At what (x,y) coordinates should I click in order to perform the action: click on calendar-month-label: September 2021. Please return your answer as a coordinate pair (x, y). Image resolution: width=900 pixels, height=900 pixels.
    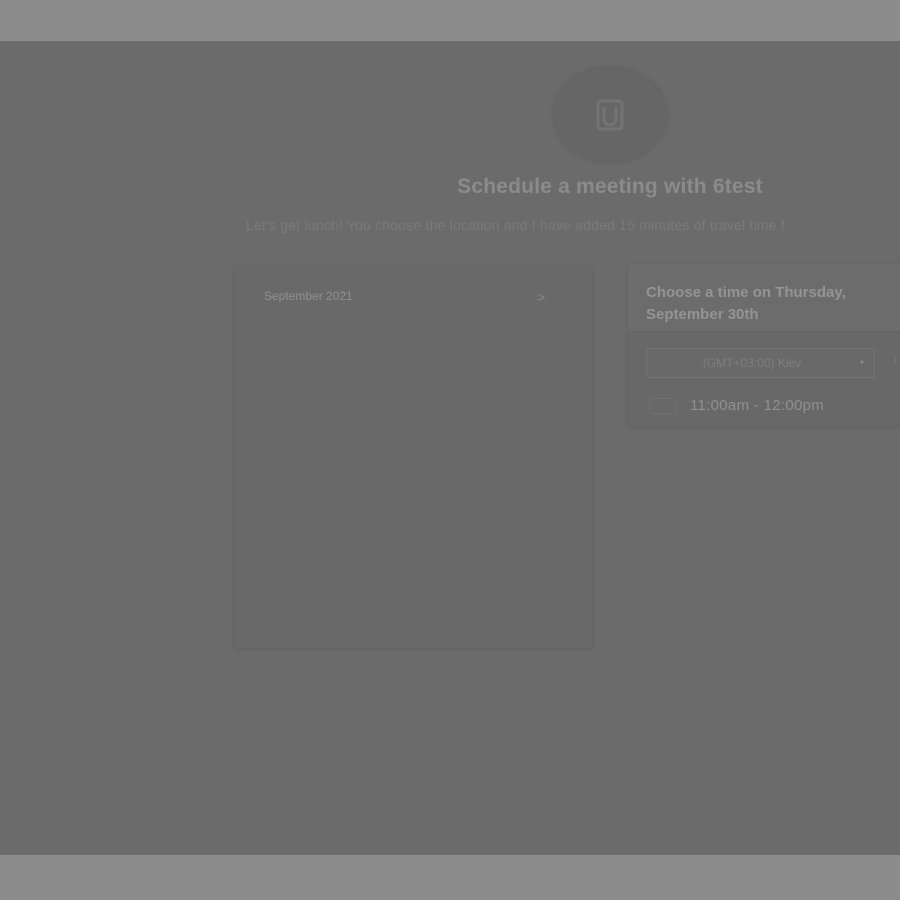
    Looking at the image, I should click on (308, 296).